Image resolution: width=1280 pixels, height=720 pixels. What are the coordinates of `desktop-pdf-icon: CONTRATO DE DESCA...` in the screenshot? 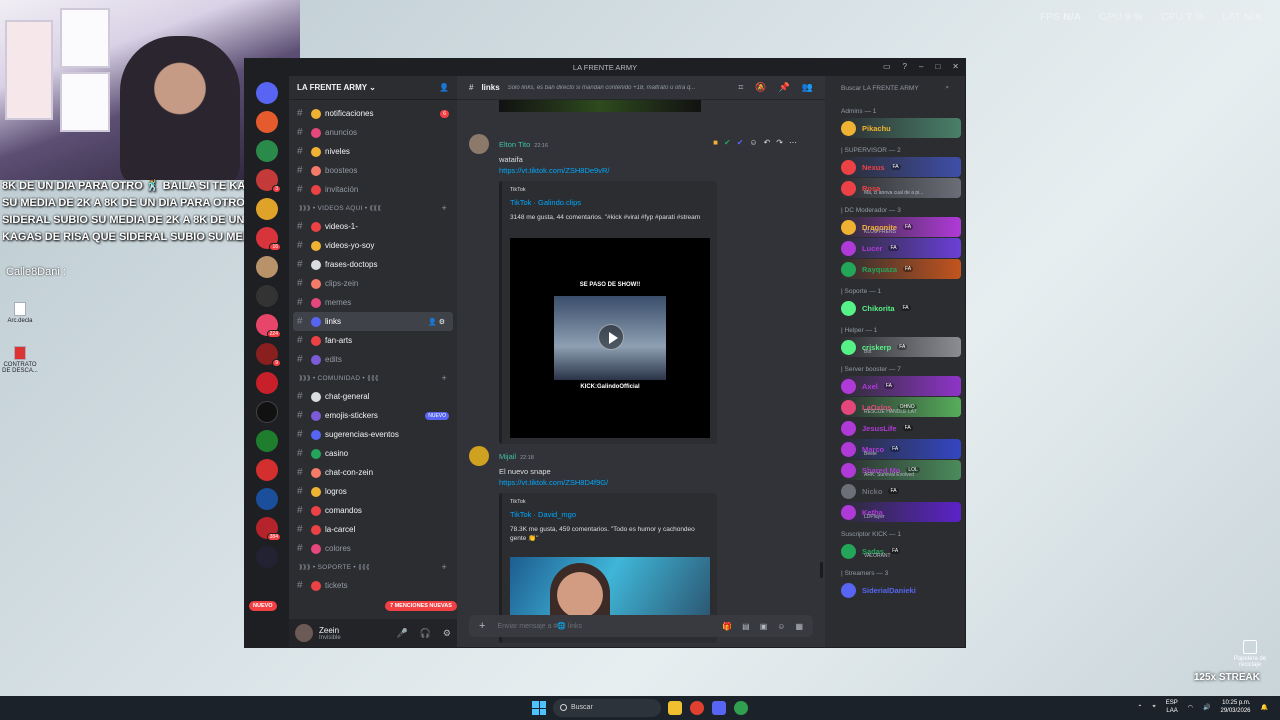 It's located at (20, 360).